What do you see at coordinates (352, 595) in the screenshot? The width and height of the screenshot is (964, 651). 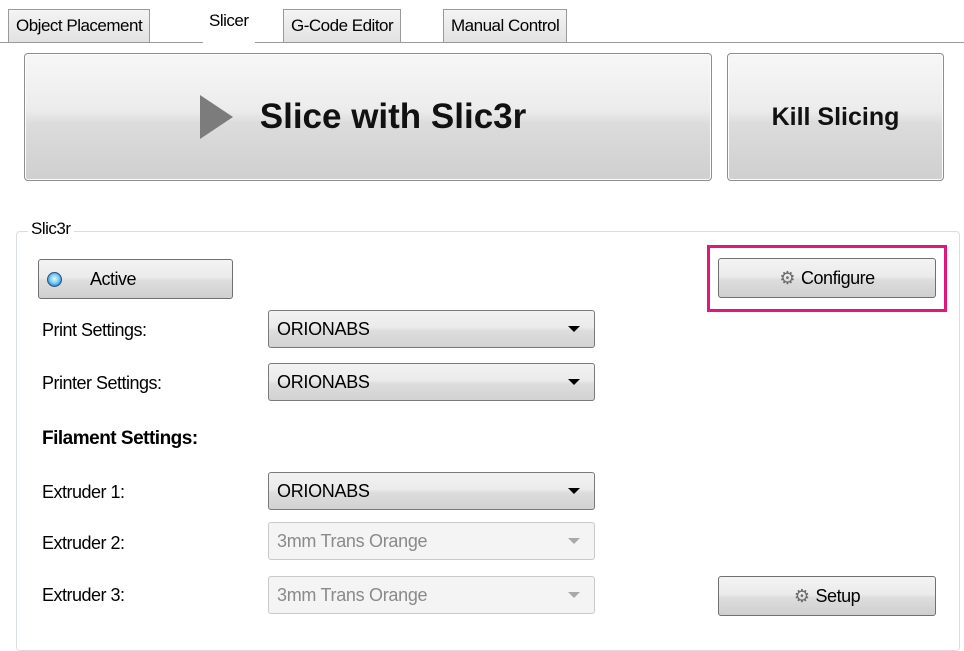 I see `extruder-3-value: 3mm Trans Orange` at bounding box center [352, 595].